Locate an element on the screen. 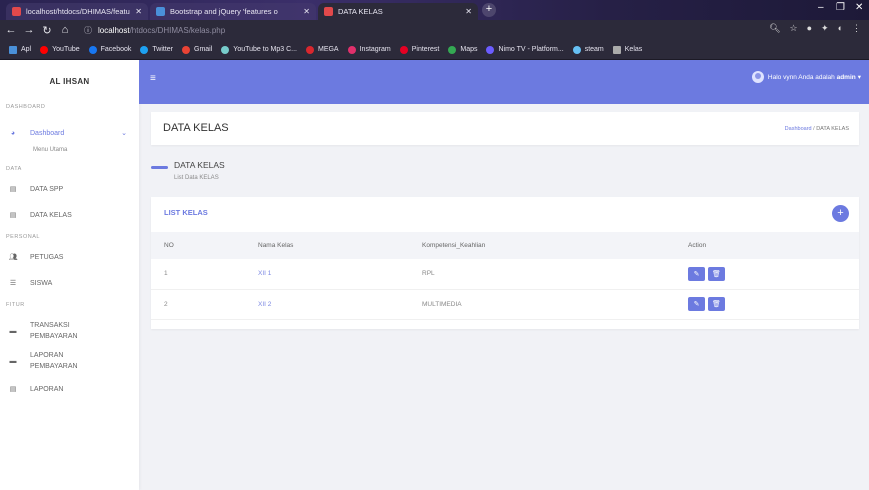 The height and width of the screenshot is (490, 869). column-header-action: Action is located at coordinates (773, 245).